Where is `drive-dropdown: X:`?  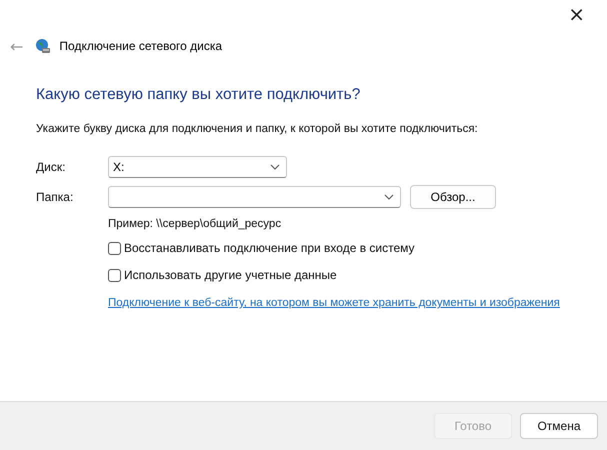 drive-dropdown: X: is located at coordinates (197, 167).